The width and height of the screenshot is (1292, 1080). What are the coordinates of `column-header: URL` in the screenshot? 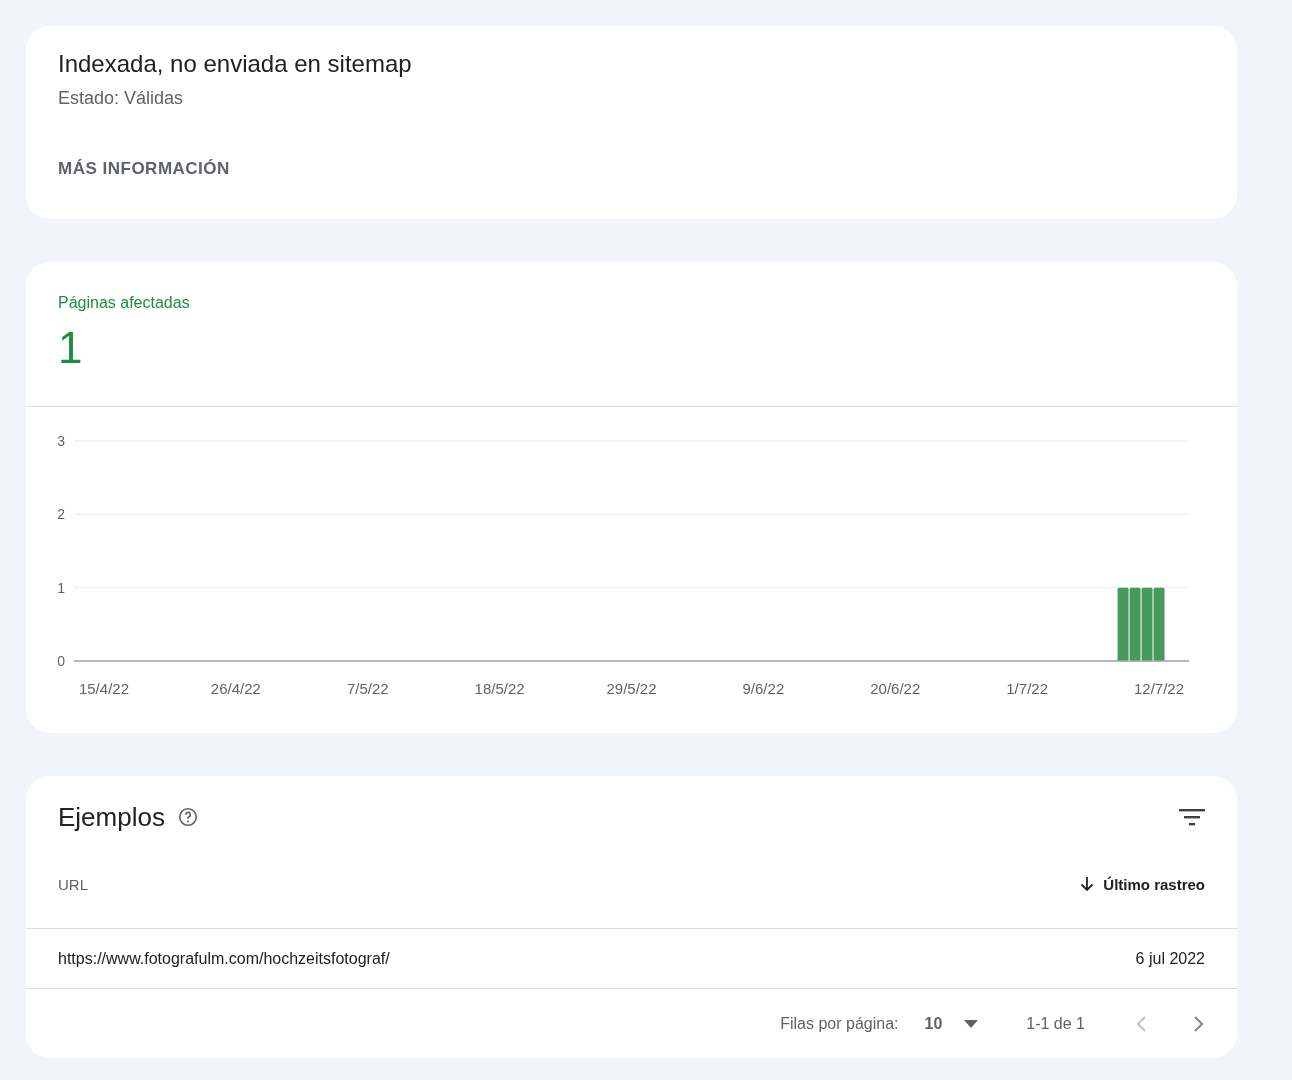 It's located at (73, 884).